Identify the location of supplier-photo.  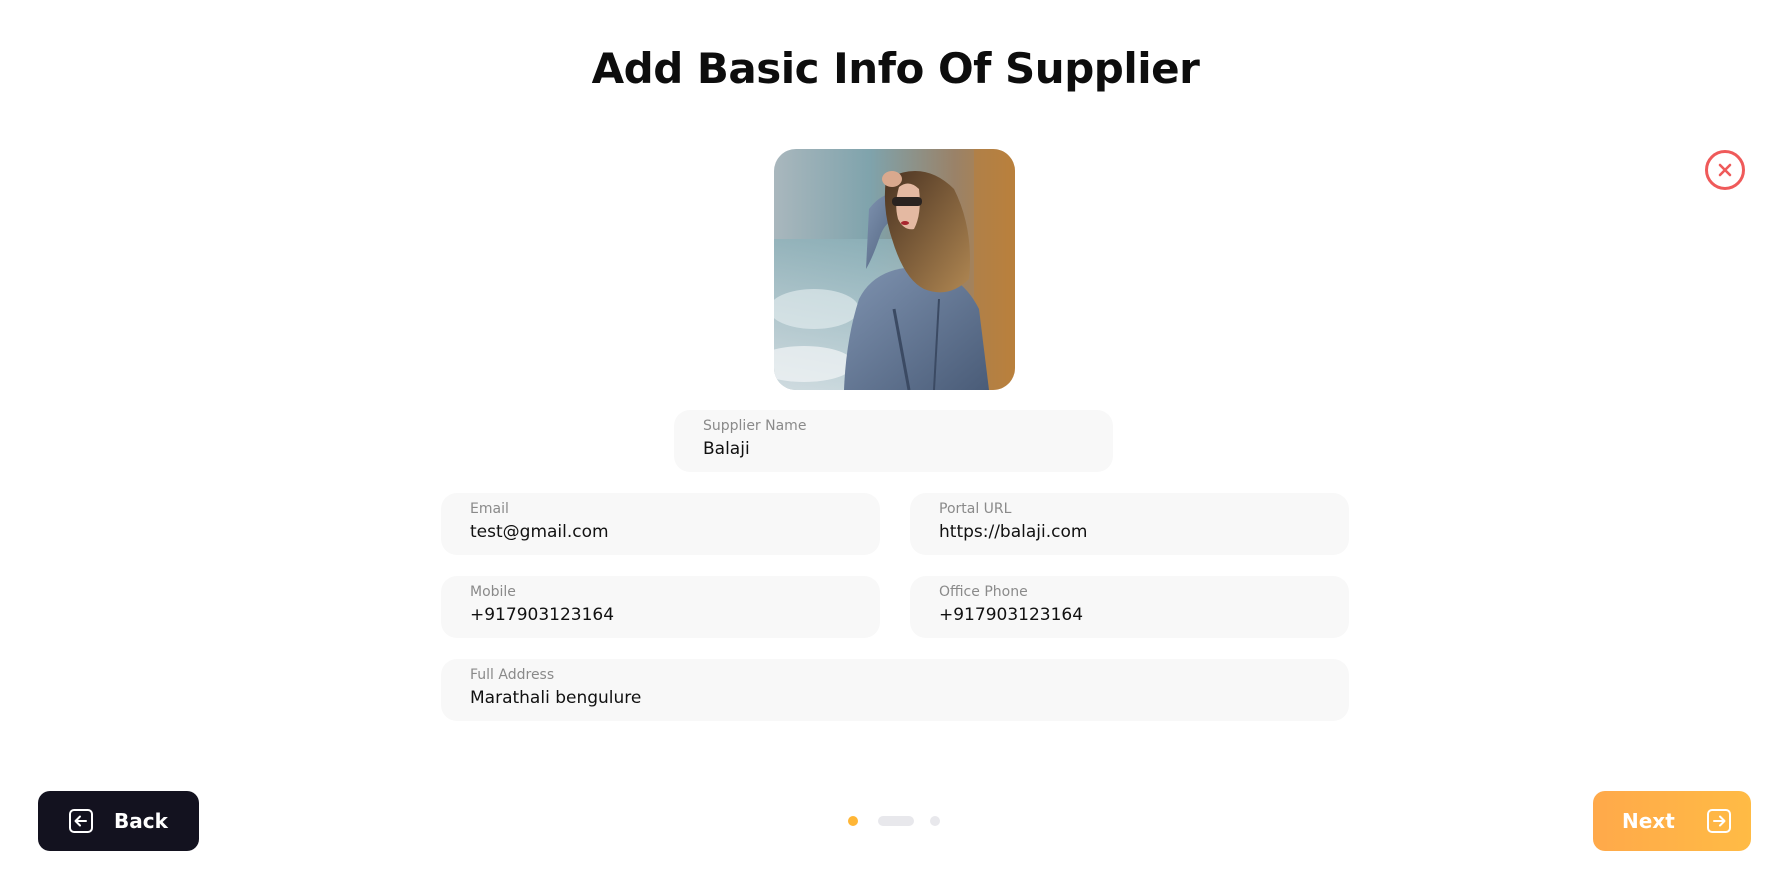
(894, 269).